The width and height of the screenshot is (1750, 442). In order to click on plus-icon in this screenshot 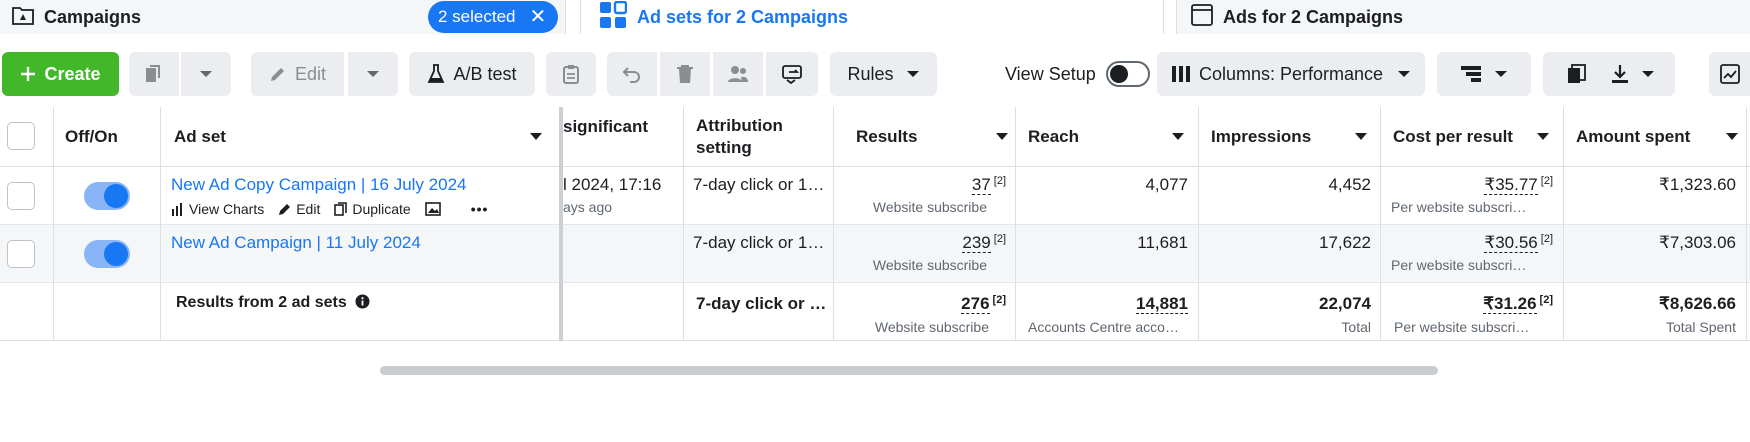, I will do `click(28, 74)`.